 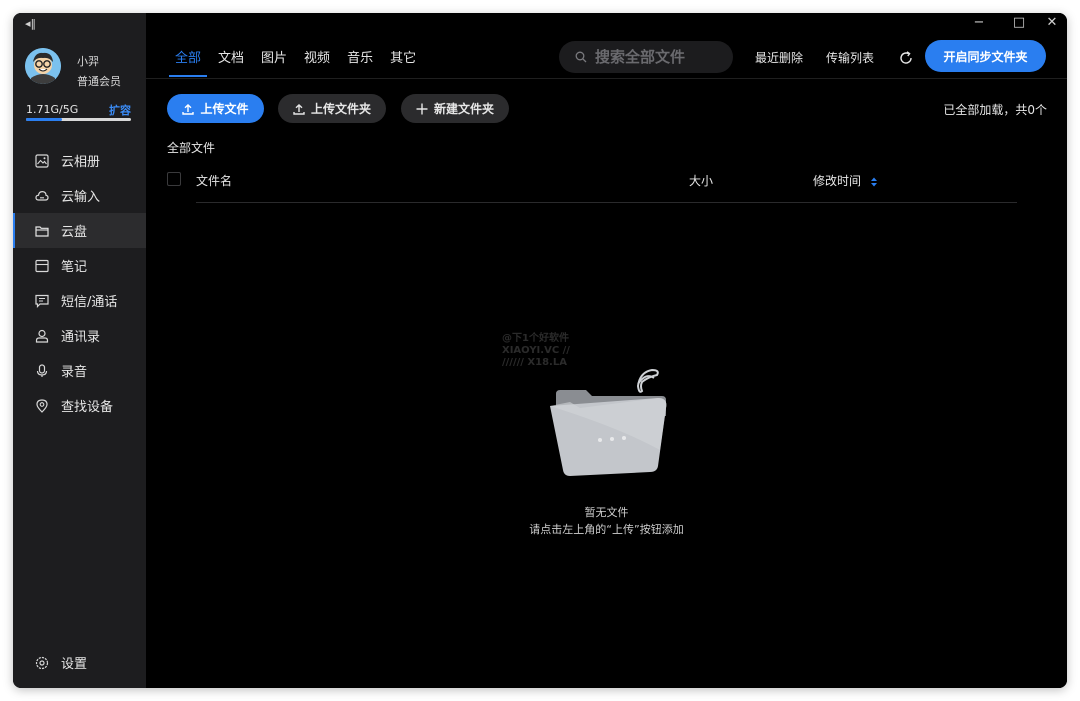 What do you see at coordinates (463, 109) in the screenshot?
I see `new-folder-label: 新建文件夹` at bounding box center [463, 109].